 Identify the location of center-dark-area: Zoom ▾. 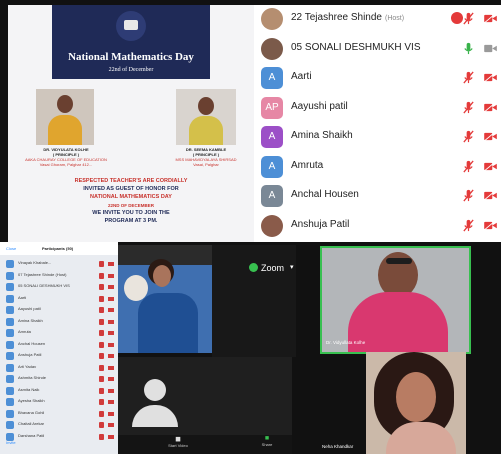
(254, 301).